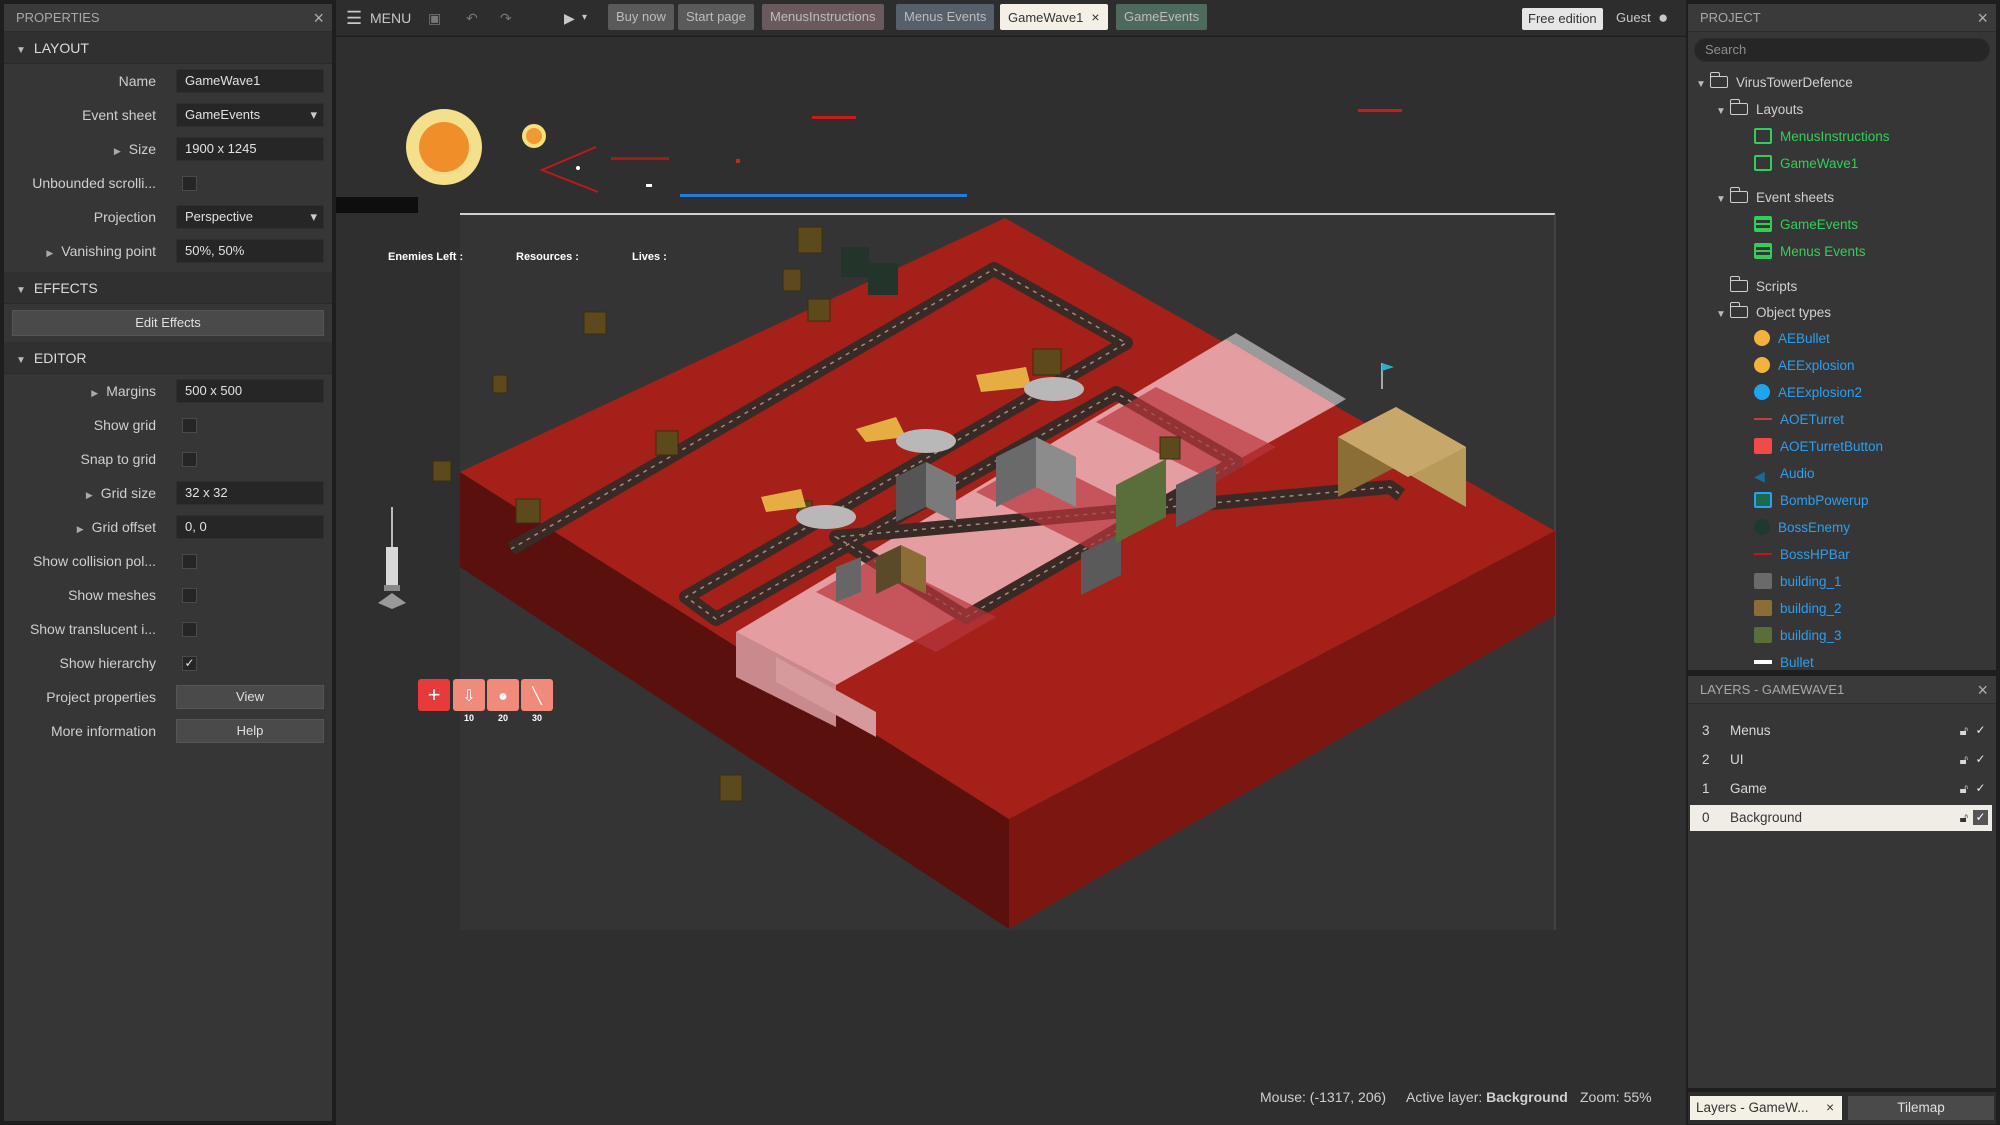 This screenshot has width=2000, height=1125. Describe the element at coordinates (189, 595) in the screenshot. I see `show-meshes-checkbox` at that location.